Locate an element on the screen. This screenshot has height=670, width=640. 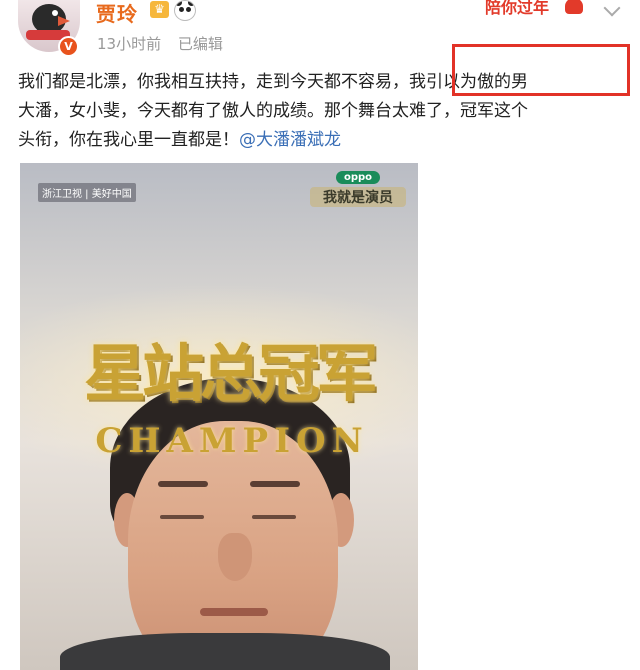
post-text-line-3-body: 头衔，你在我心里一直都是！ is located at coordinates (128, 140).